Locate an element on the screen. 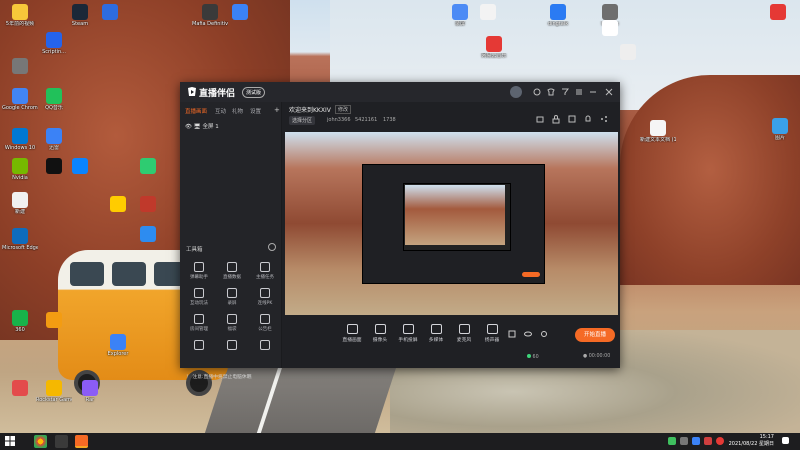 The width and height of the screenshot is (800, 450). tab-gifts: 礼物 is located at coordinates (237, 111).